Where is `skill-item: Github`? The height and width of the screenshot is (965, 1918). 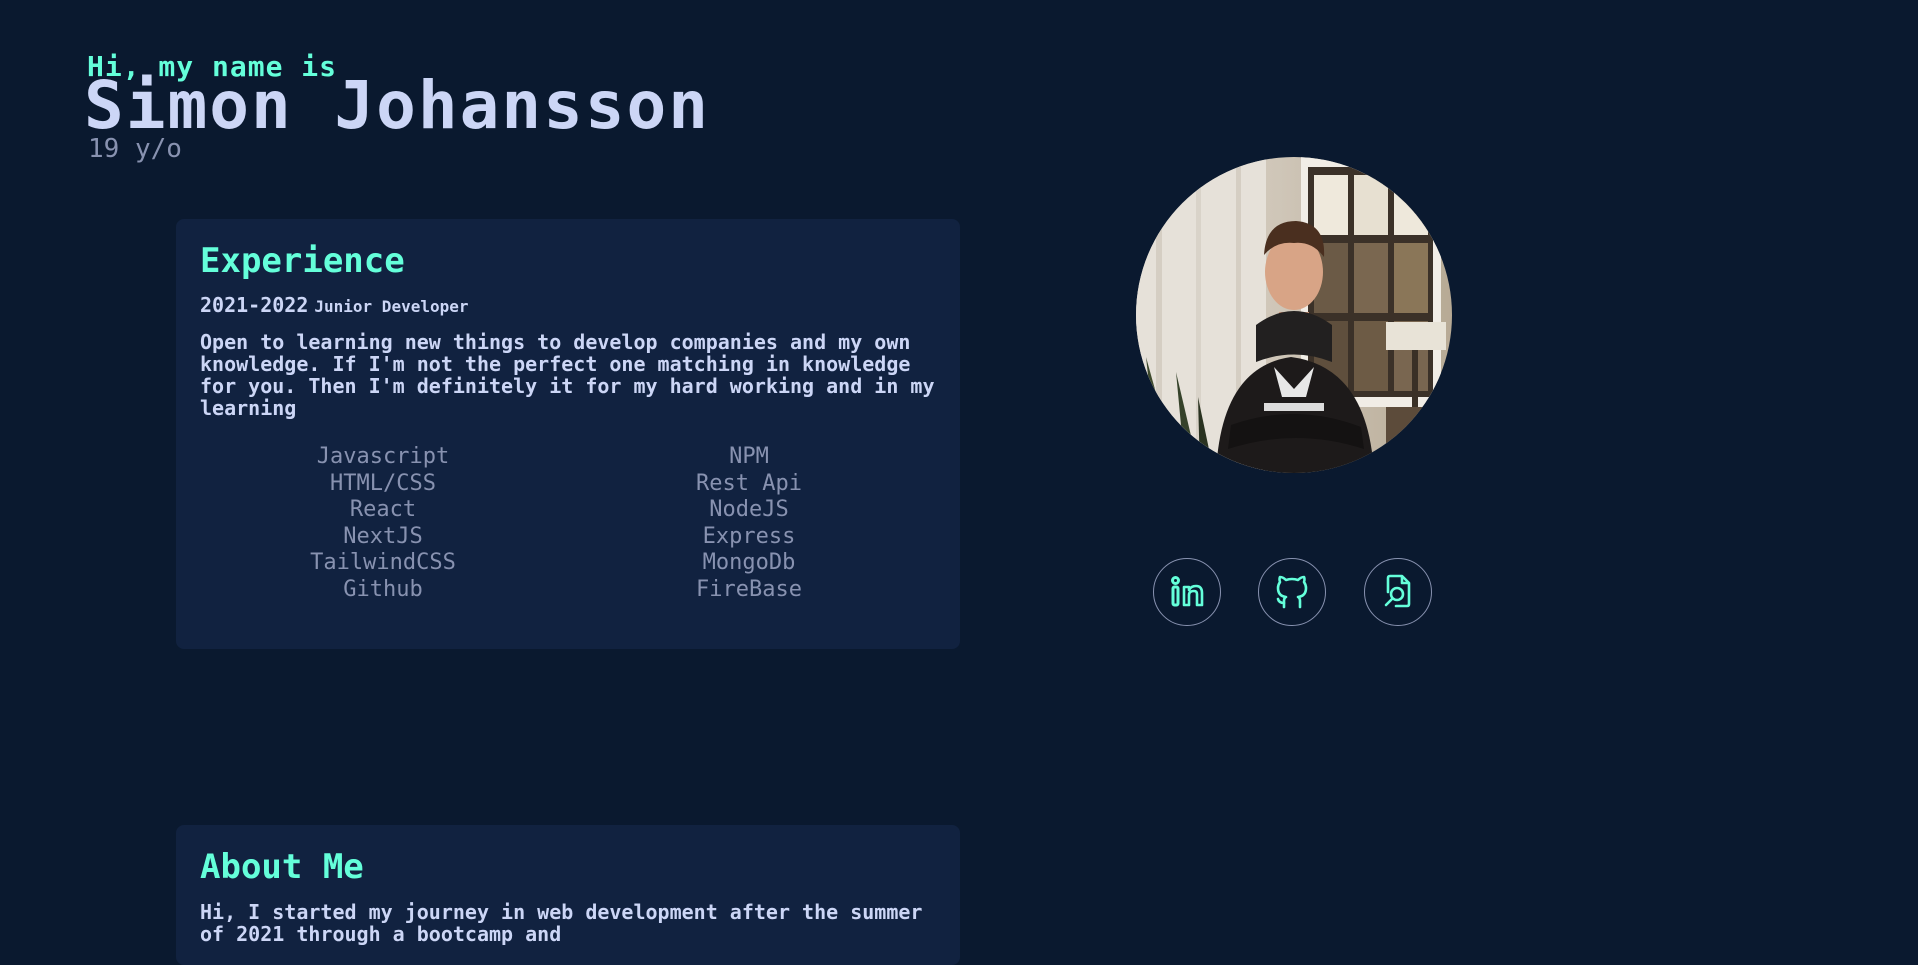
skill-item: Github is located at coordinates (383, 589).